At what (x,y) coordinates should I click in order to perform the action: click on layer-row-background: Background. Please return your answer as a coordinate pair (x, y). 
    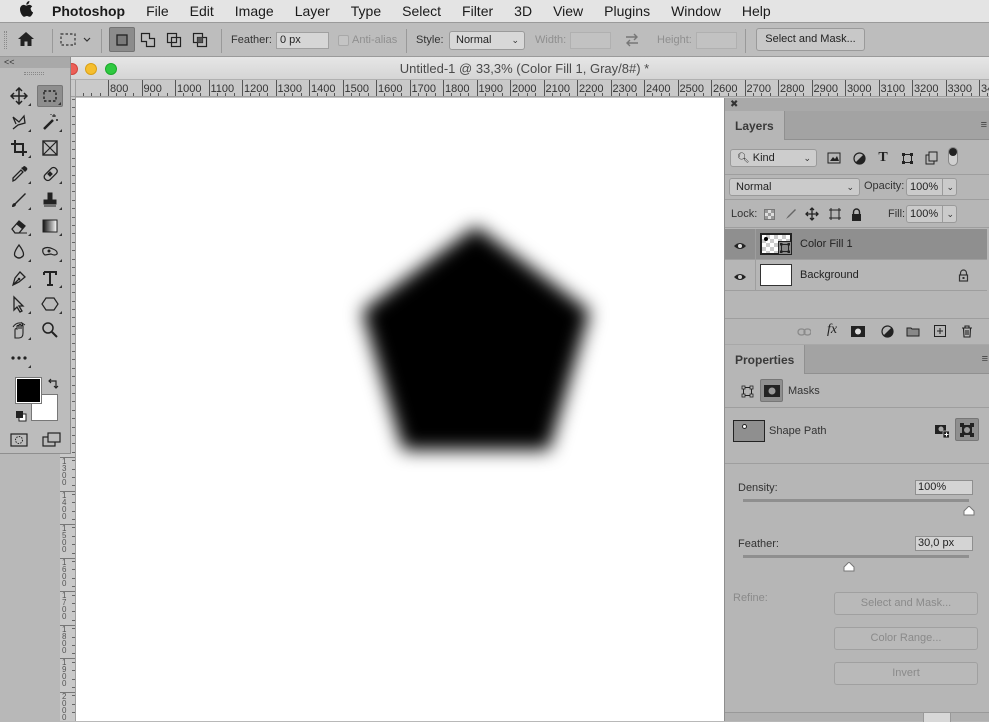
    Looking at the image, I should click on (856, 275).